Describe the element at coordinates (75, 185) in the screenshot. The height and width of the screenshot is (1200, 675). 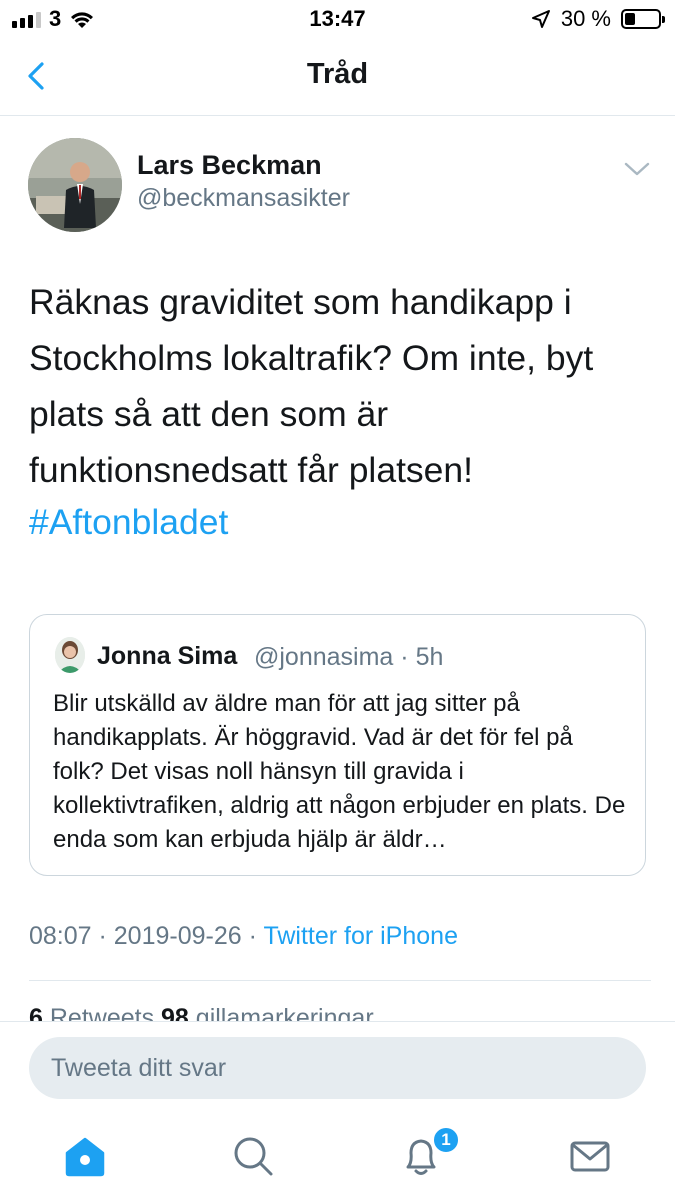
I see `author-avatar` at that location.